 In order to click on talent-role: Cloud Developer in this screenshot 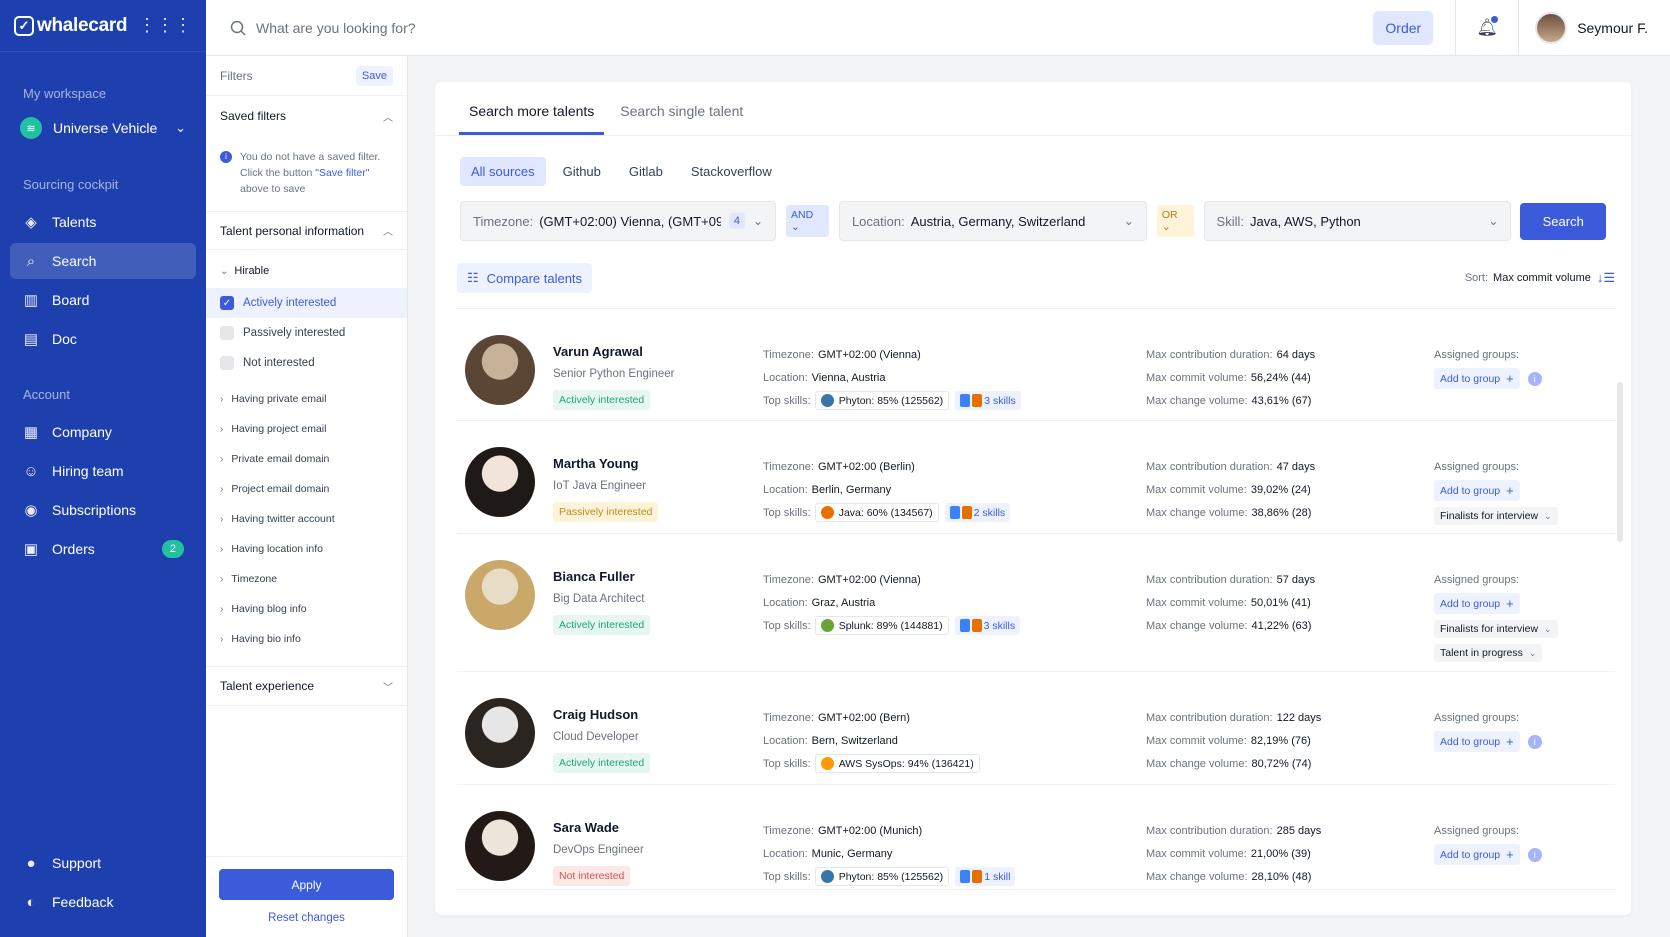, I will do `click(596, 737)`.